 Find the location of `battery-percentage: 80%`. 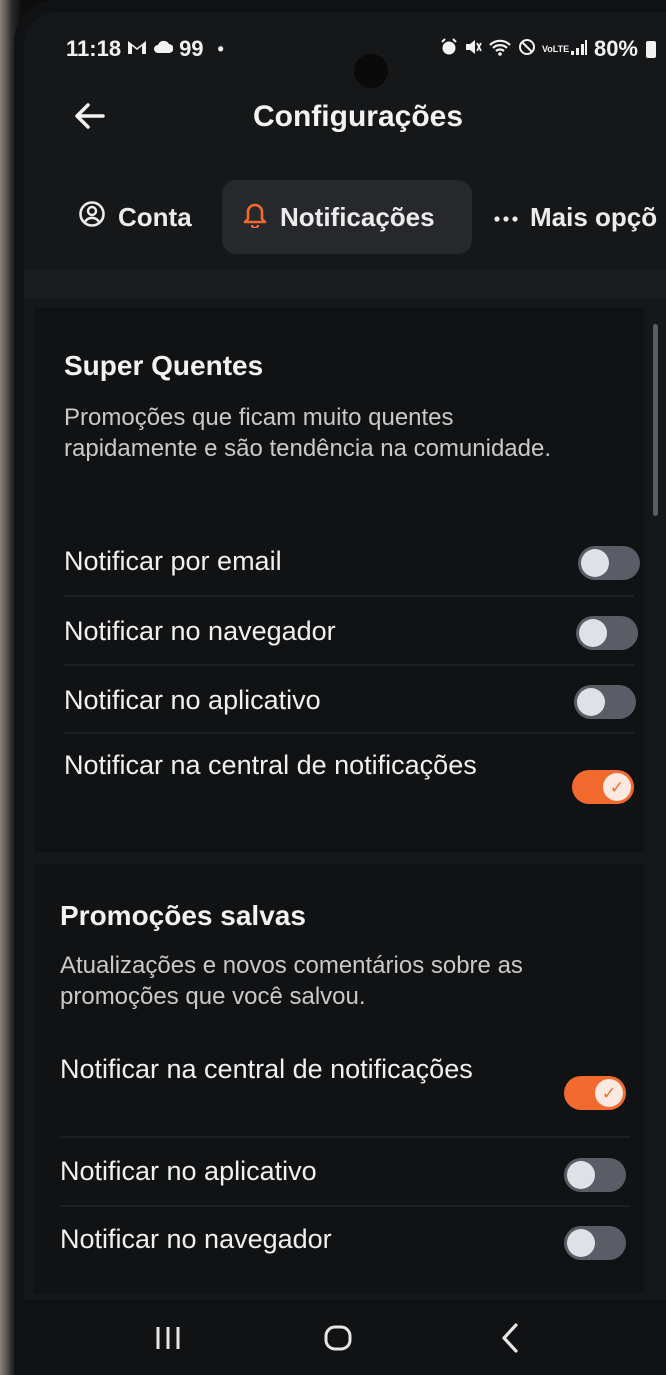

battery-percentage: 80% is located at coordinates (615, 48).